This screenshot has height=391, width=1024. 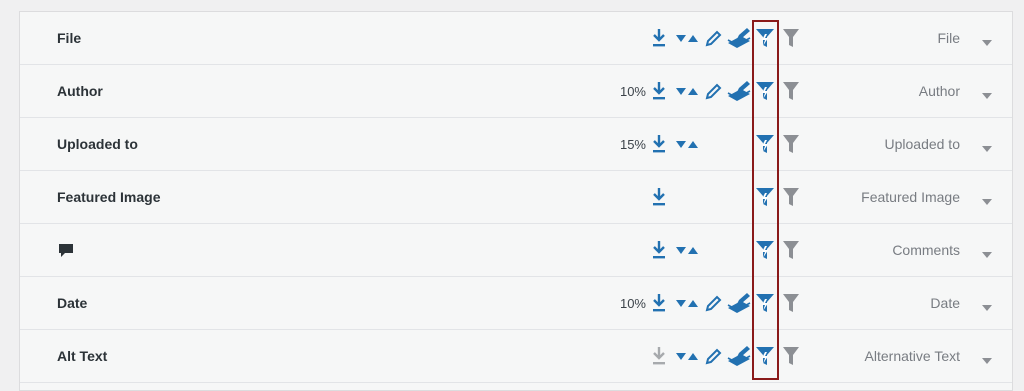 I want to click on column-header-name: Author, so click(x=939, y=91).